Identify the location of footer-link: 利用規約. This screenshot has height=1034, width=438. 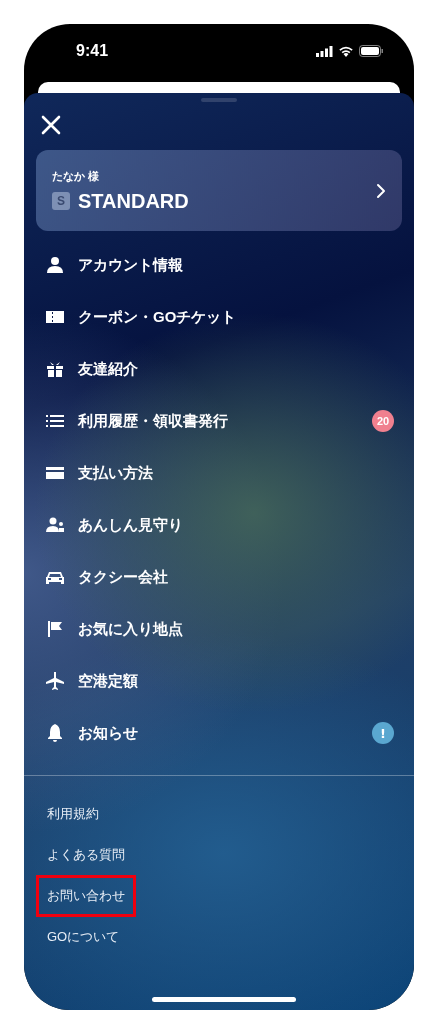
(73, 813).